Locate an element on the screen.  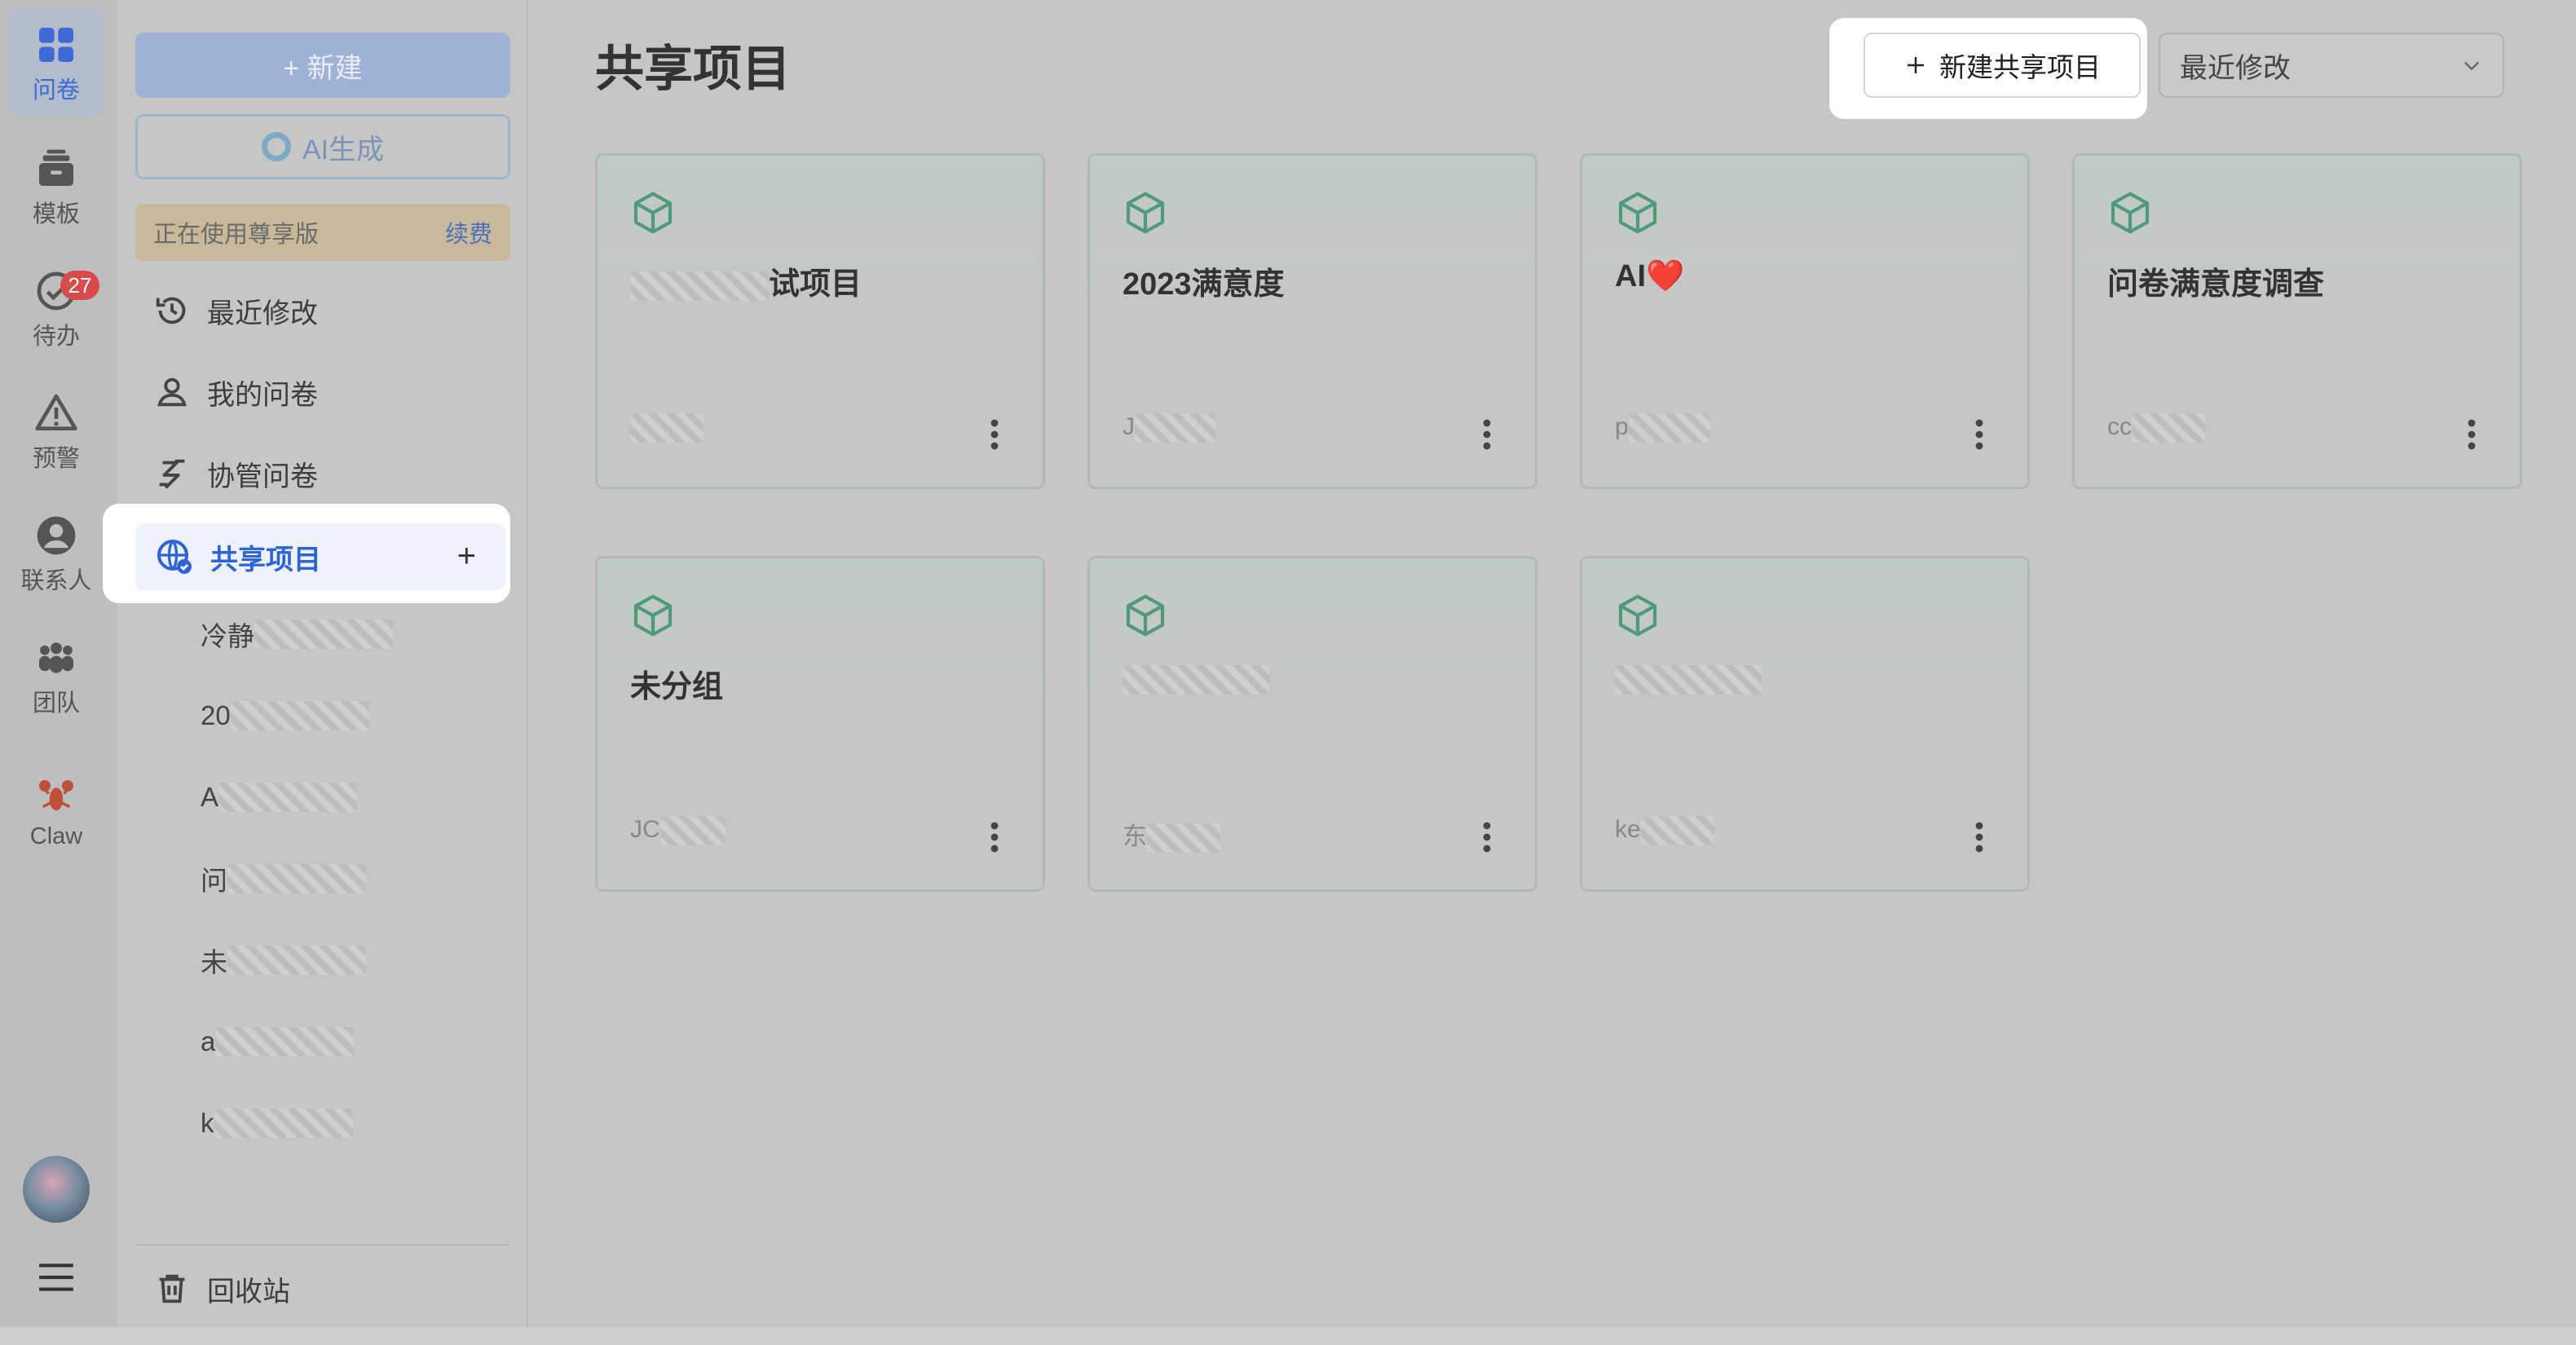
new-shared-project-label: 新建共享项目 is located at coordinates (2020, 67).